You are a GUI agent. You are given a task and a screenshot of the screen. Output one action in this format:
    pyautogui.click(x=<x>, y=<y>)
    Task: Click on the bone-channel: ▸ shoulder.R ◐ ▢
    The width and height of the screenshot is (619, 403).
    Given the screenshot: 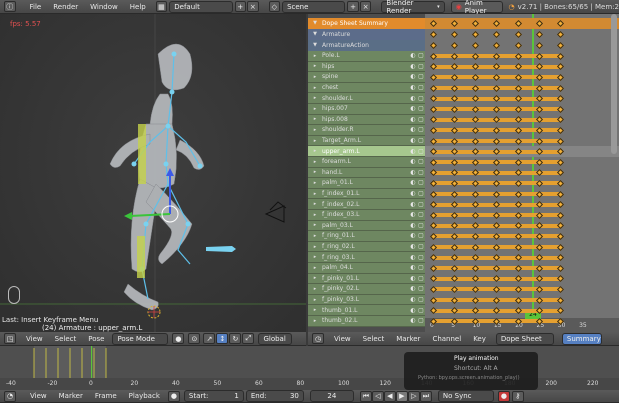 What is the action you would take?
    pyautogui.click(x=366, y=130)
    